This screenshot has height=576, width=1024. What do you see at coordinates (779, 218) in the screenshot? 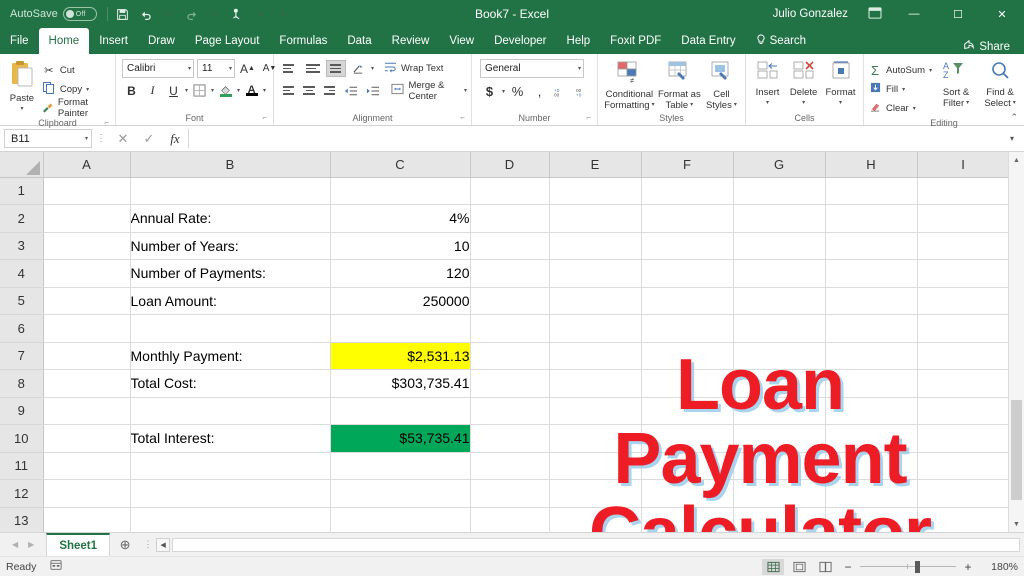
I see `cell-G2` at bounding box center [779, 218].